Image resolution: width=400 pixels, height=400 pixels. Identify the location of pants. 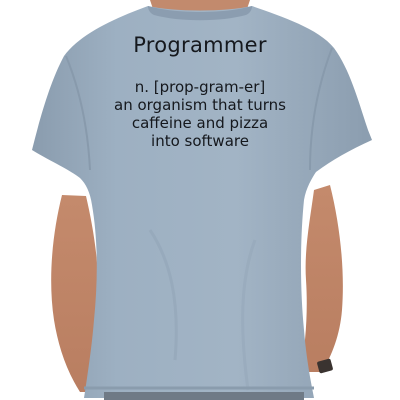
(204, 396).